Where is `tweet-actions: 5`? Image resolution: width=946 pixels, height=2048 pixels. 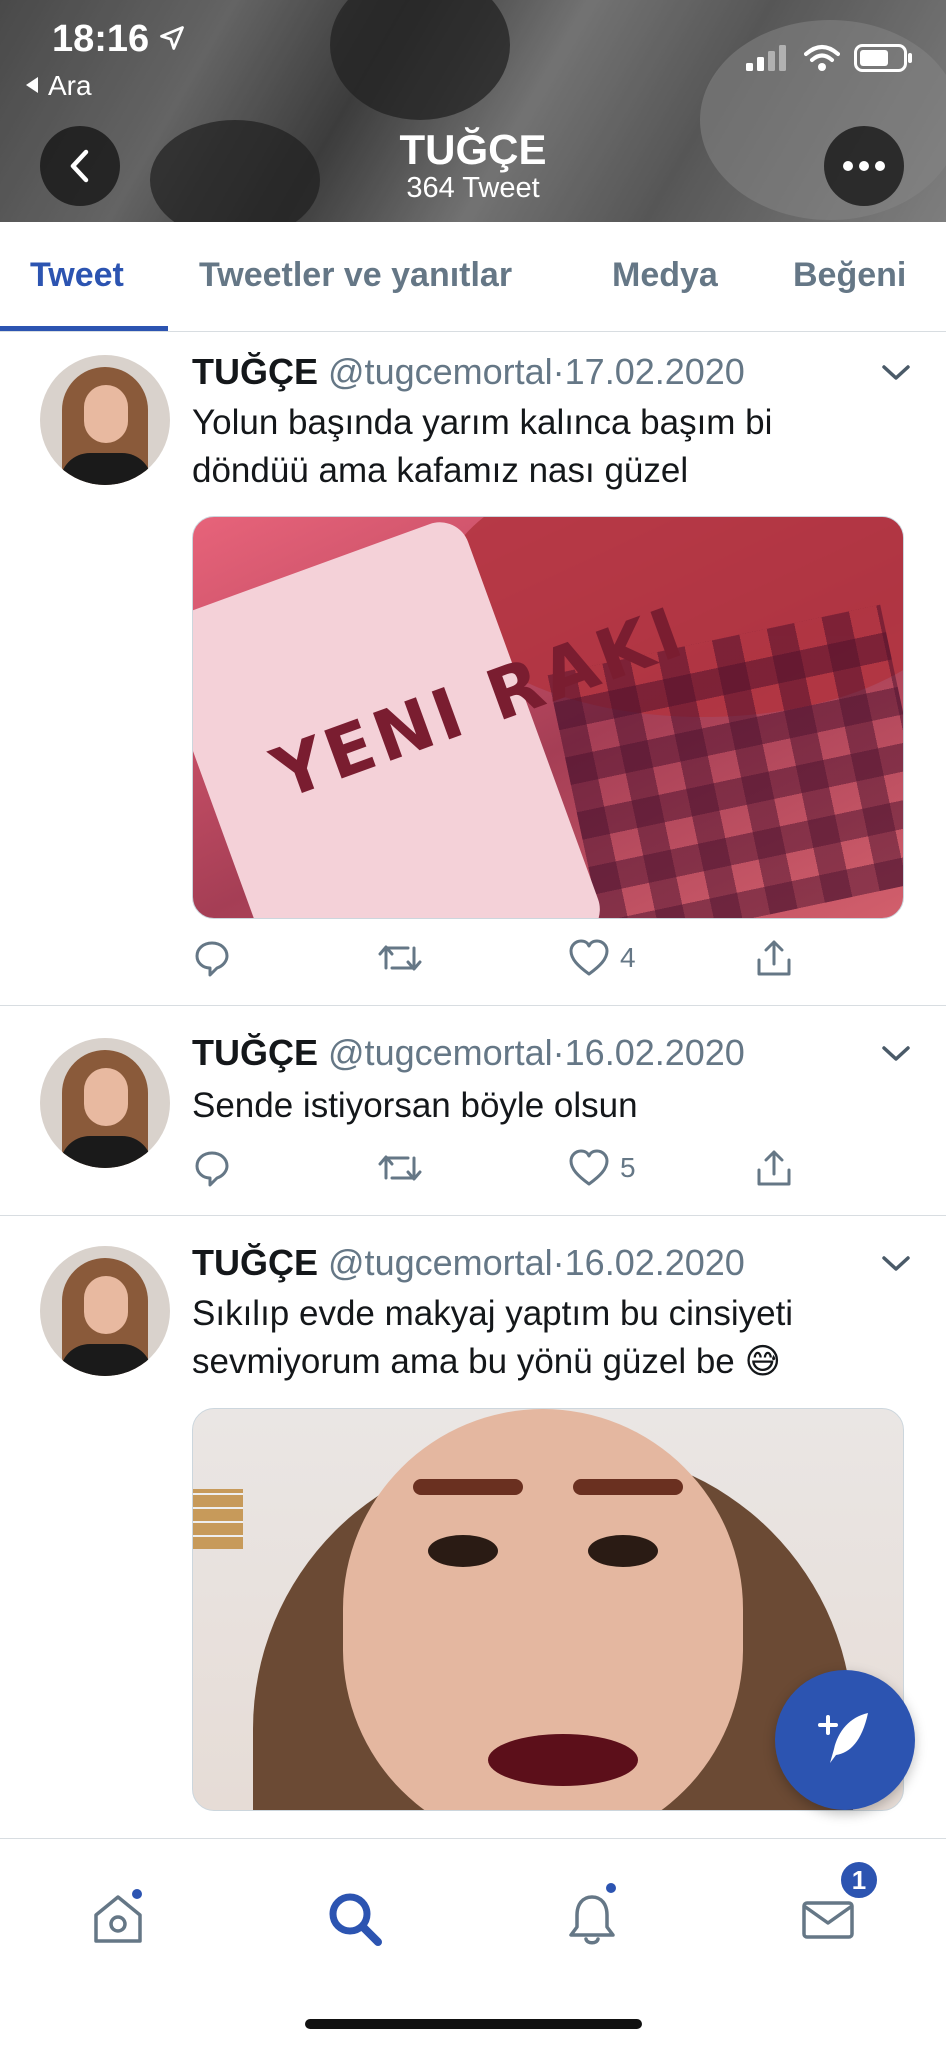 tweet-actions: 5 is located at coordinates (502, 1173).